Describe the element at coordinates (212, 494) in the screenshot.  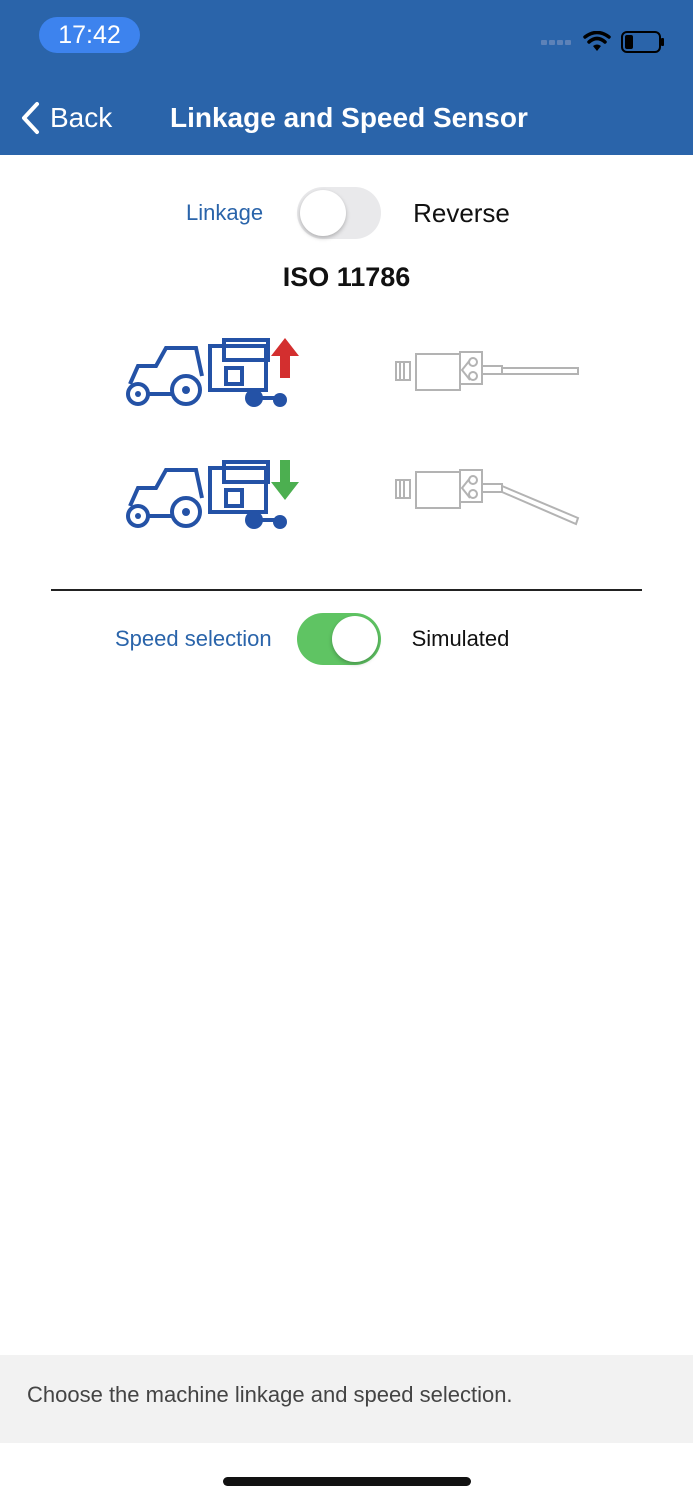
I see `tractor-linkage-down-icon` at that location.